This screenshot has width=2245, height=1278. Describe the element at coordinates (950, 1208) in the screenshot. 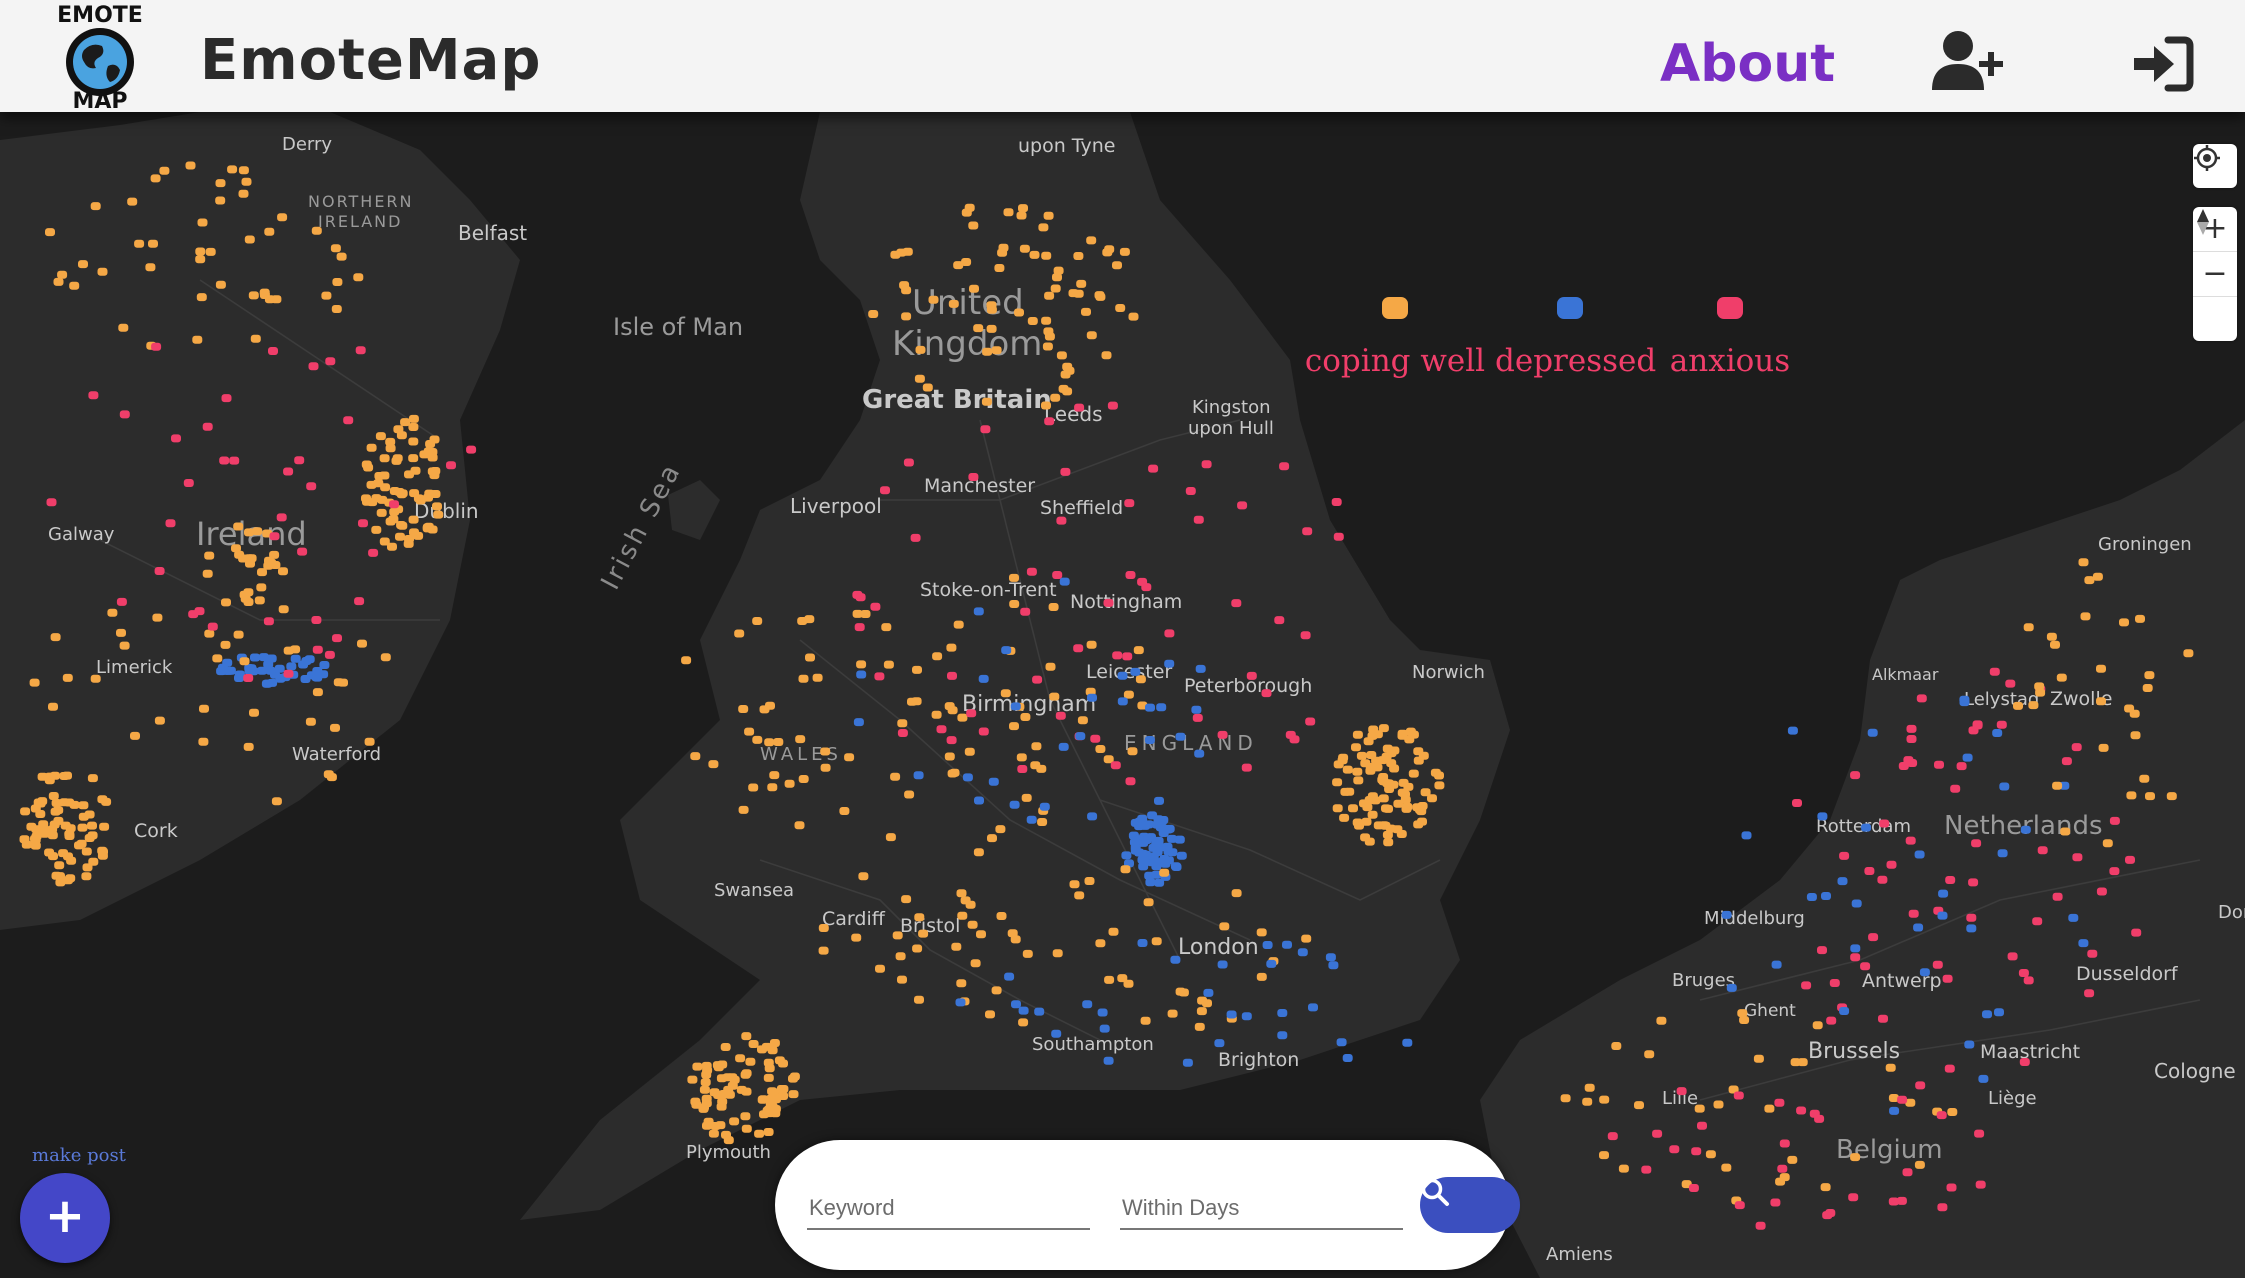

I see `keyword-input` at that location.